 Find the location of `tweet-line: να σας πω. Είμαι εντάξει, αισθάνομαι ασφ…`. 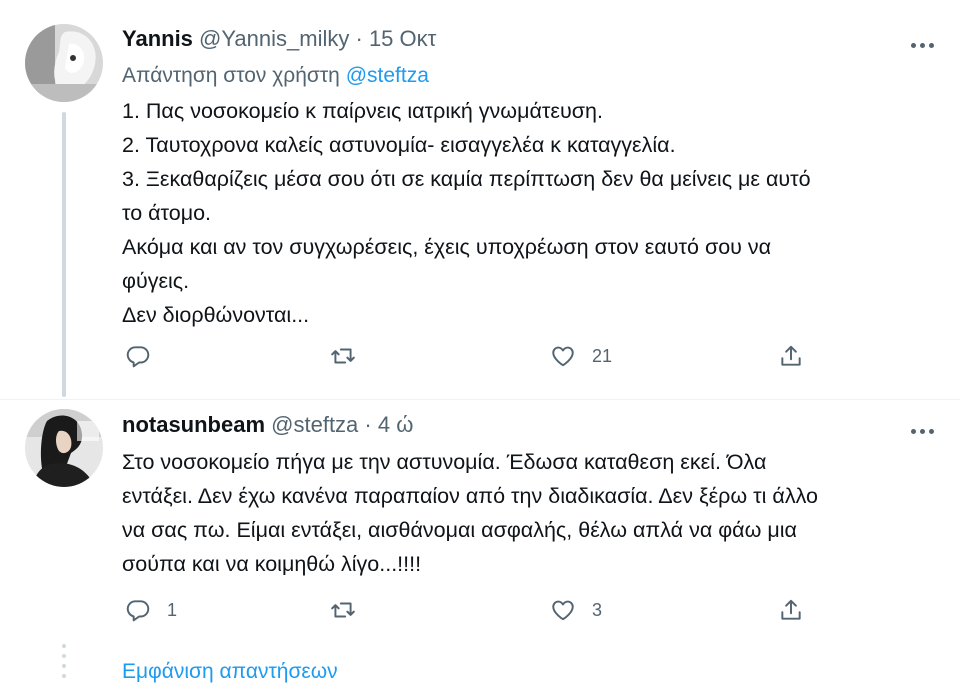

tweet-line: να σας πω. Είμαι εντάξει, αισθάνομαι ασφ… is located at coordinates (459, 530).